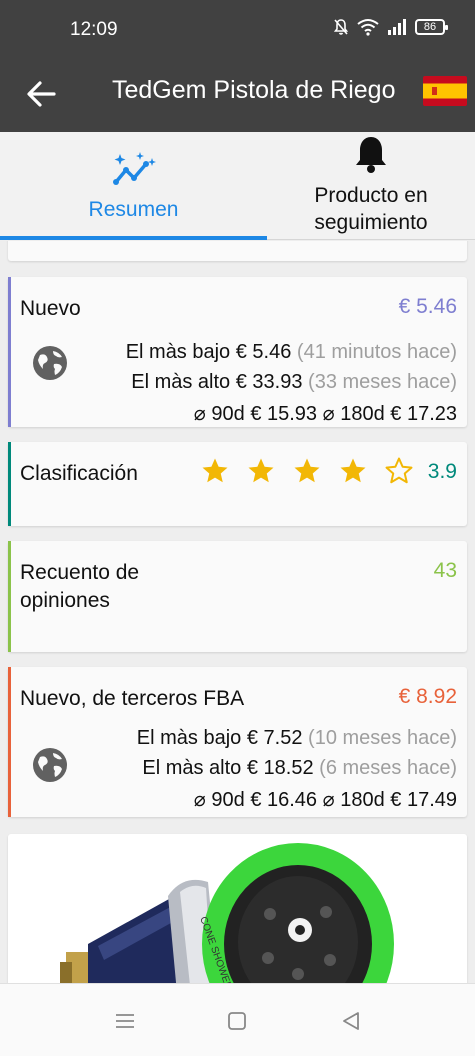 The image size is (475, 1056). What do you see at coordinates (388, 768) in the screenshot?
I see `highest-when: (6 meses hace)` at bounding box center [388, 768].